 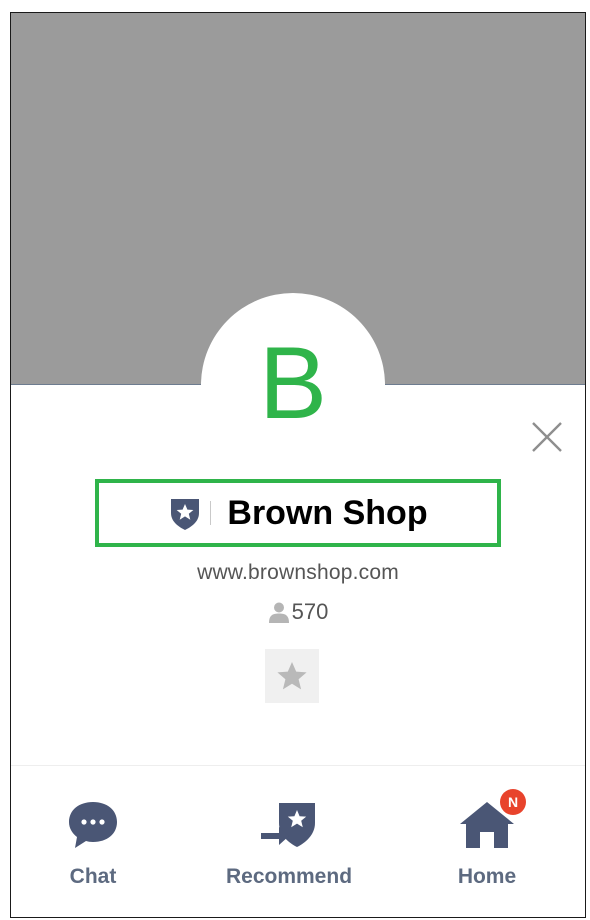 I want to click on home-label: Home, so click(x=487, y=876).